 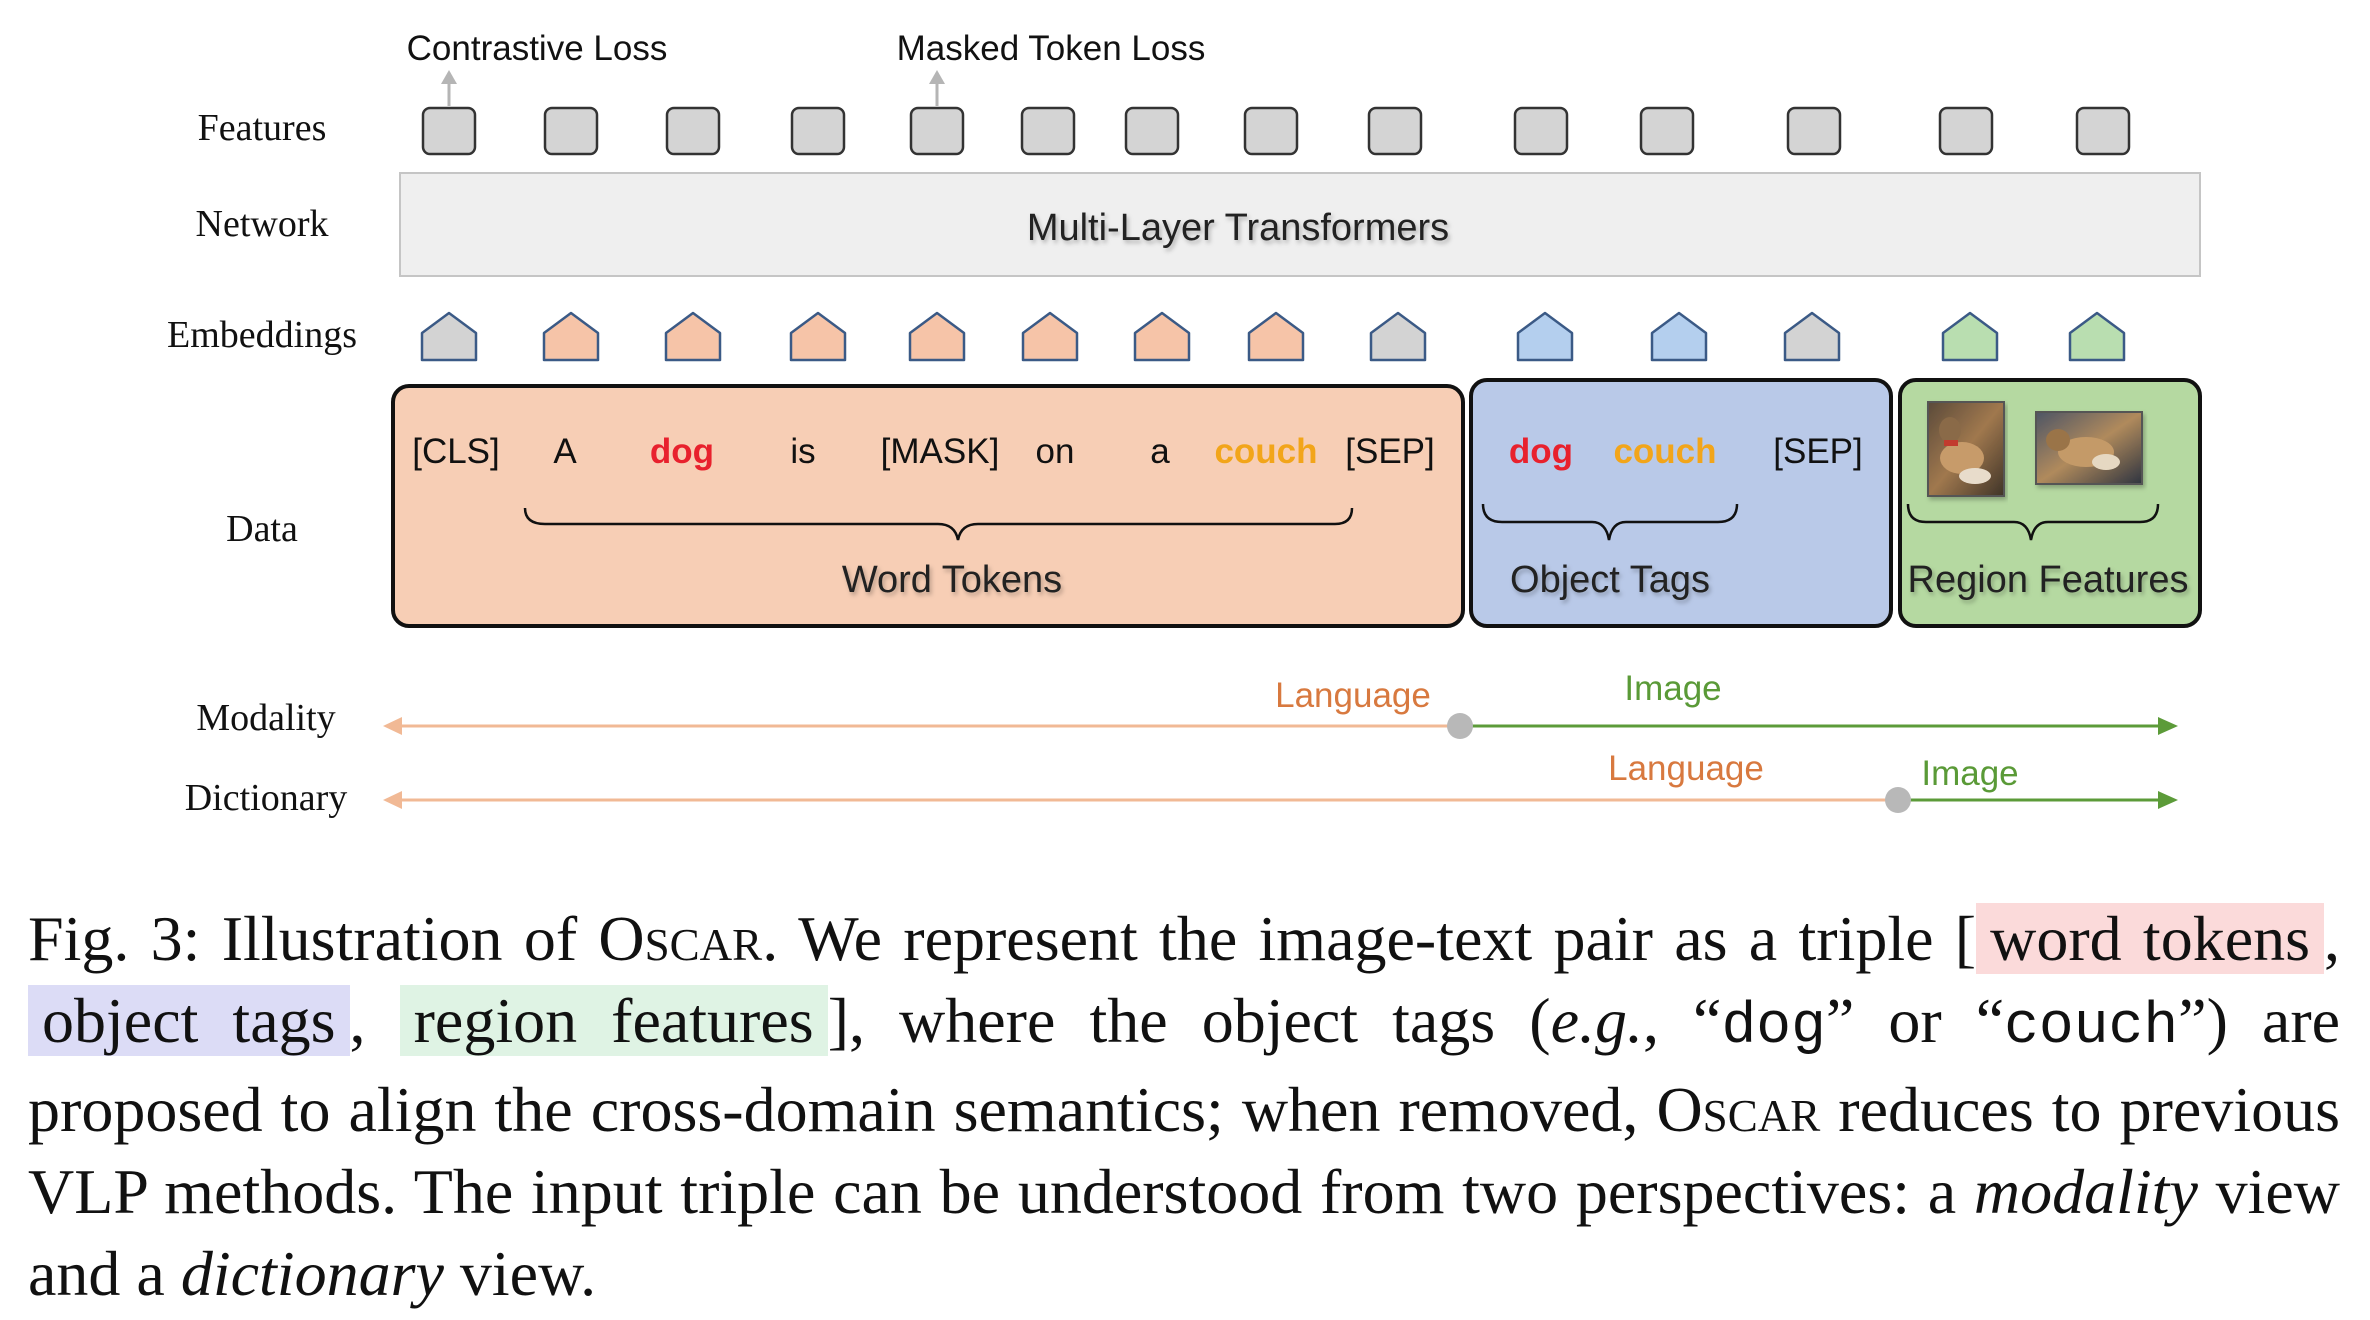 What do you see at coordinates (940, 451) in the screenshot?
I see `word-token: [MASK]` at bounding box center [940, 451].